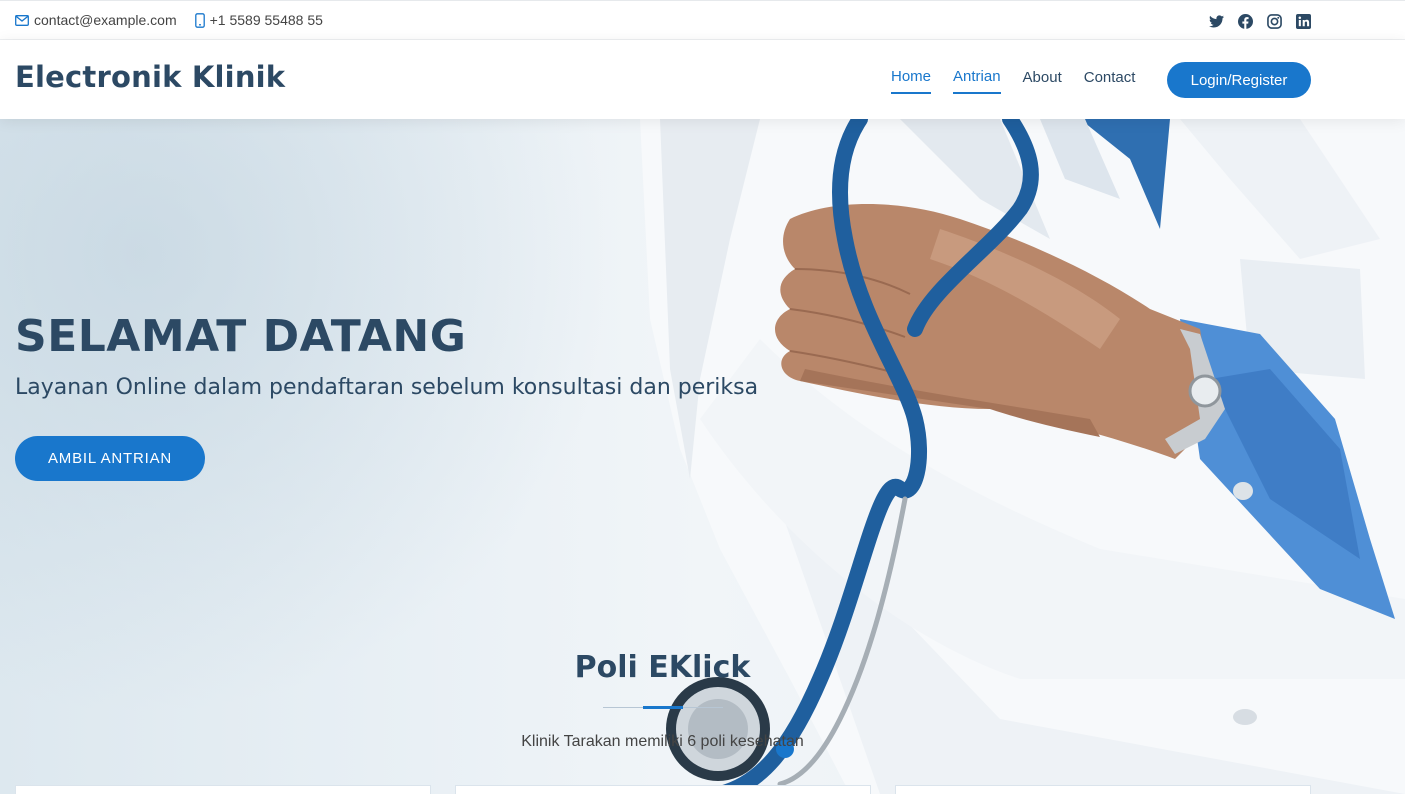 The width and height of the screenshot is (1405, 794). I want to click on ambil-antrian-button: AMBIL ANTRIAN, so click(110, 458).